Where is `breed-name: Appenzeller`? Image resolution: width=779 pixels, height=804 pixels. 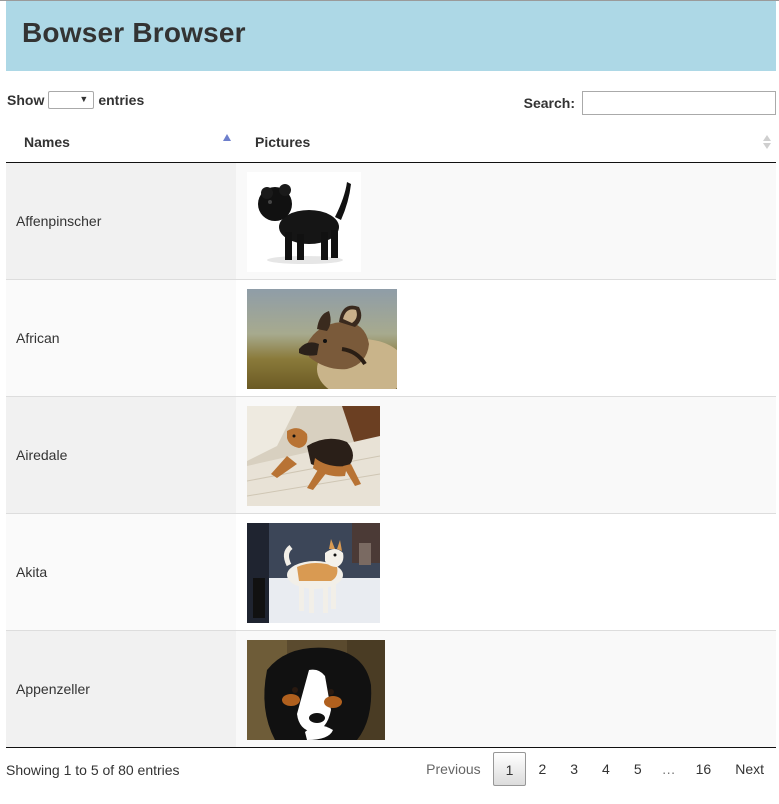
breed-name: Appenzeller is located at coordinates (53, 689).